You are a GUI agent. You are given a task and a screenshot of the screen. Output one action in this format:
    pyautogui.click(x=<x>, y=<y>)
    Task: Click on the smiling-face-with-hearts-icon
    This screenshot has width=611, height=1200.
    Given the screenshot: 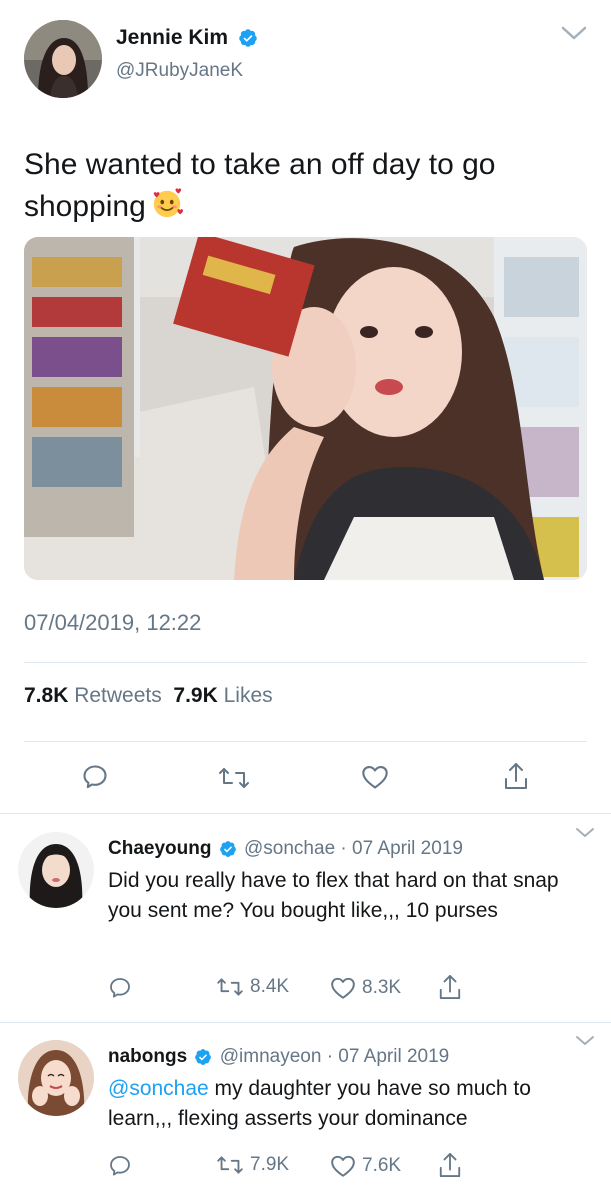 What is the action you would take?
    pyautogui.click(x=168, y=203)
    